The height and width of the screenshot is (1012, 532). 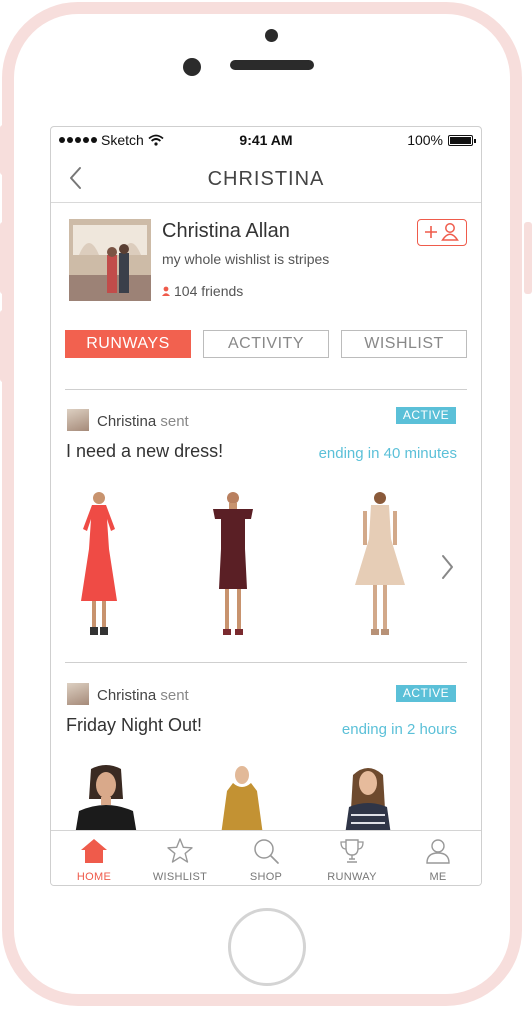 What do you see at coordinates (272, 65) in the screenshot?
I see `earpiece-speaker` at bounding box center [272, 65].